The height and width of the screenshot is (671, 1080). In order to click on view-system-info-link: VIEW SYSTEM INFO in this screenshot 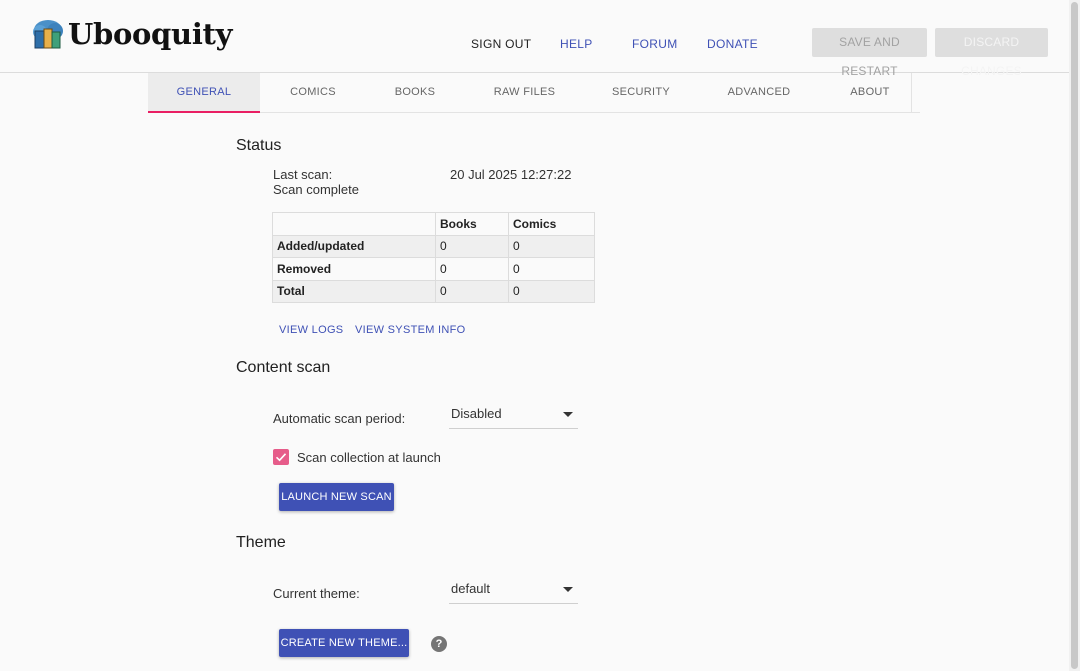, I will do `click(410, 330)`.